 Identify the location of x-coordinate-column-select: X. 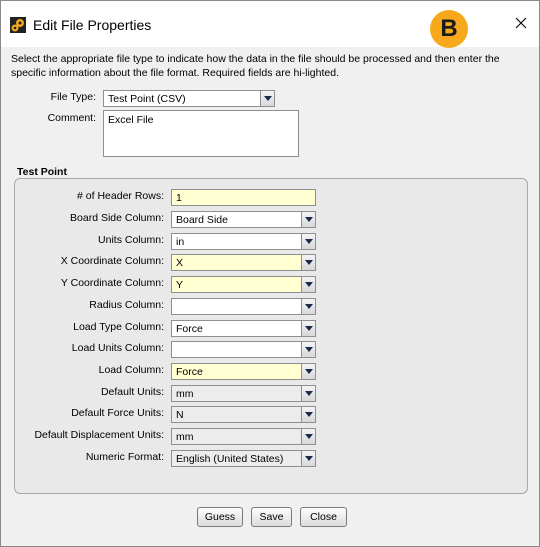
(243, 262).